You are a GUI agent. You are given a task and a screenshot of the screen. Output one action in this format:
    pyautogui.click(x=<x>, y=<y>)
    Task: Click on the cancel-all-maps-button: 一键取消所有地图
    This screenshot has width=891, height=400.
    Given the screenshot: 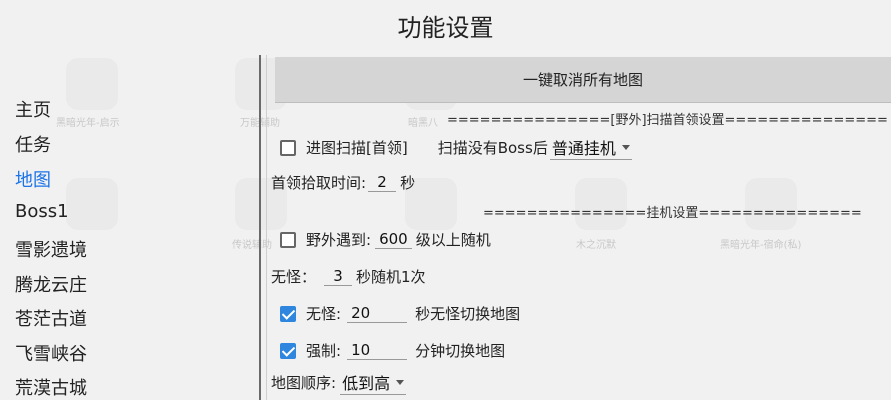 What is the action you would take?
    pyautogui.click(x=583, y=80)
    